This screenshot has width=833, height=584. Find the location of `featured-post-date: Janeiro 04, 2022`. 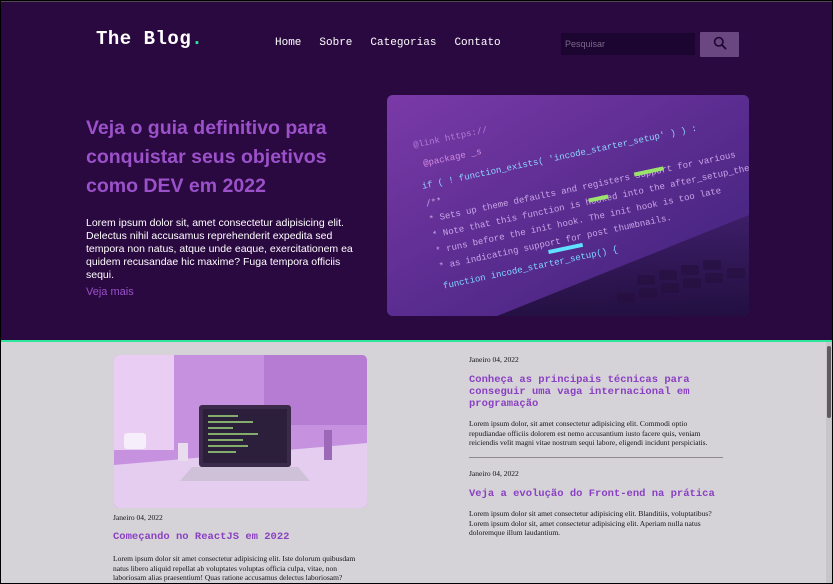

featured-post-date: Janeiro 04, 2022 is located at coordinates (138, 517).